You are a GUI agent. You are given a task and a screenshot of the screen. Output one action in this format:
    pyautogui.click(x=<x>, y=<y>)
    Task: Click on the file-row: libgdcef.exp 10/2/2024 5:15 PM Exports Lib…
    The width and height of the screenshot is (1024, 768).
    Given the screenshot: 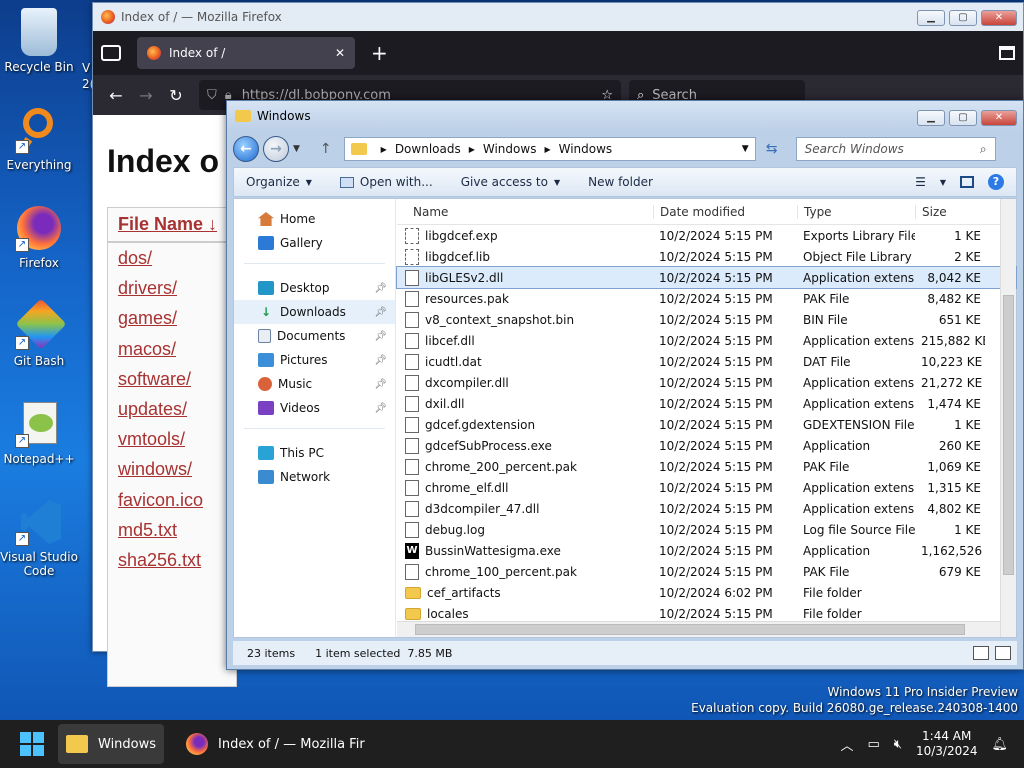 What is the action you would take?
    pyautogui.click(x=706, y=235)
    